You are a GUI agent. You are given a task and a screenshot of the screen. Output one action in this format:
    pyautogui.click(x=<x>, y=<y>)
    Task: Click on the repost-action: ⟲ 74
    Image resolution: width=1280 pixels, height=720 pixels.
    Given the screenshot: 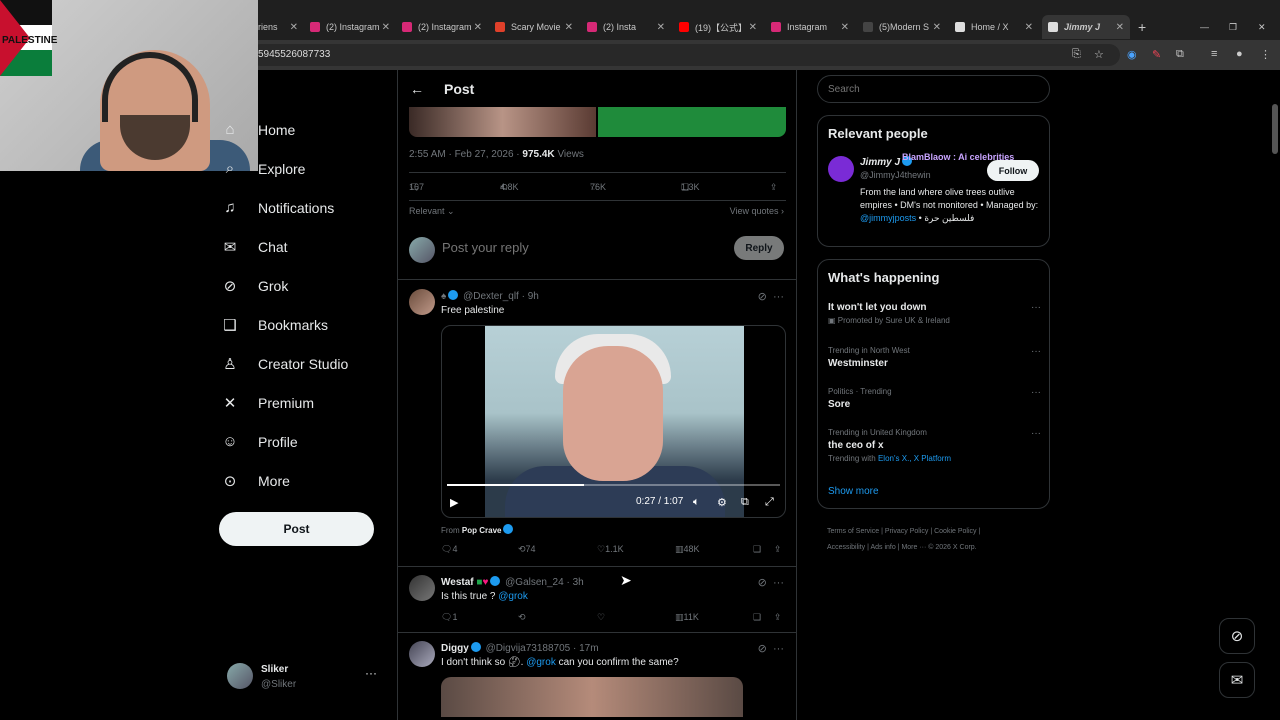 What is the action you would take?
    pyautogui.click(x=527, y=549)
    